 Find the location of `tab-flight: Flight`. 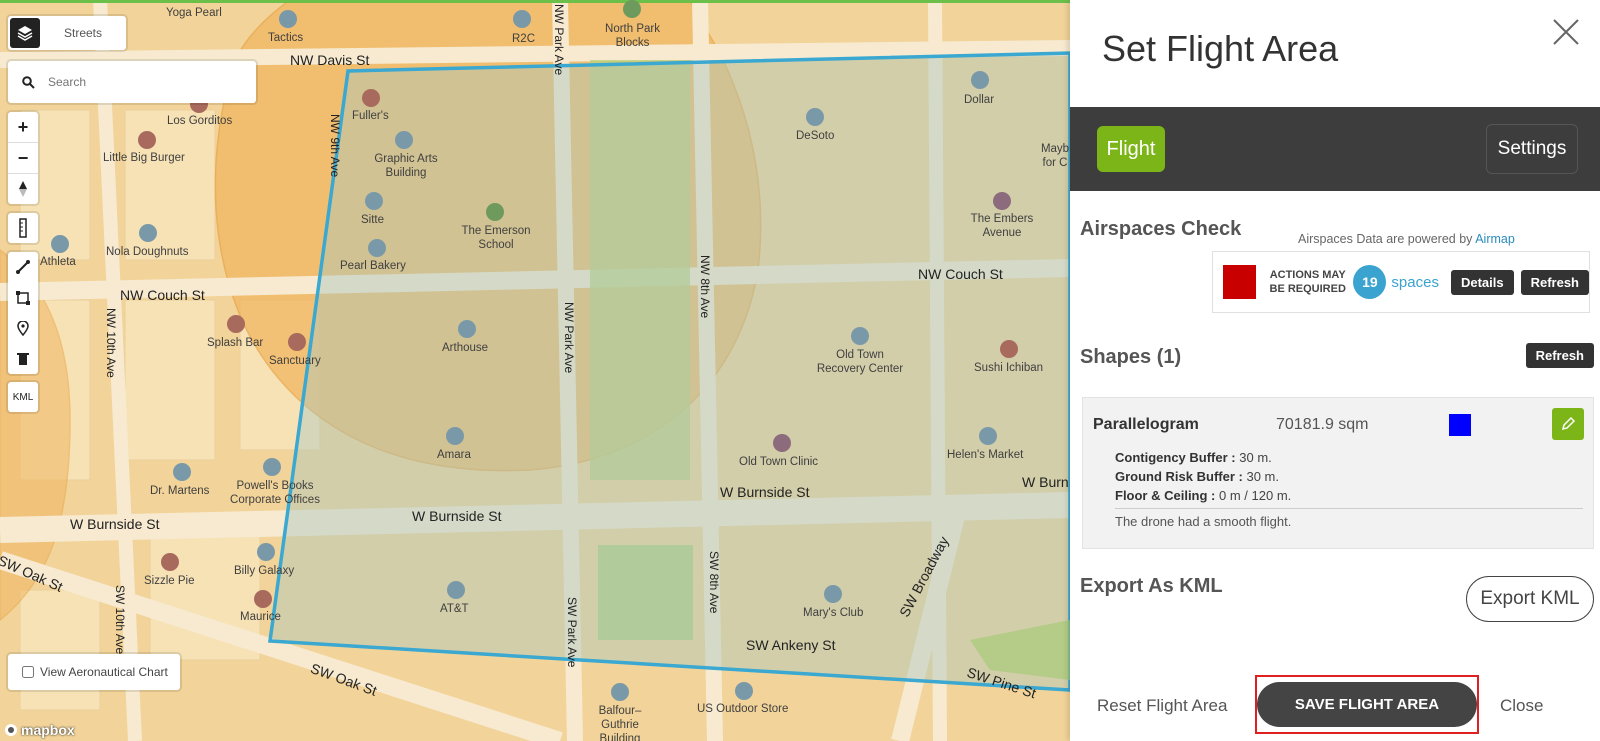

tab-flight: Flight is located at coordinates (1131, 149).